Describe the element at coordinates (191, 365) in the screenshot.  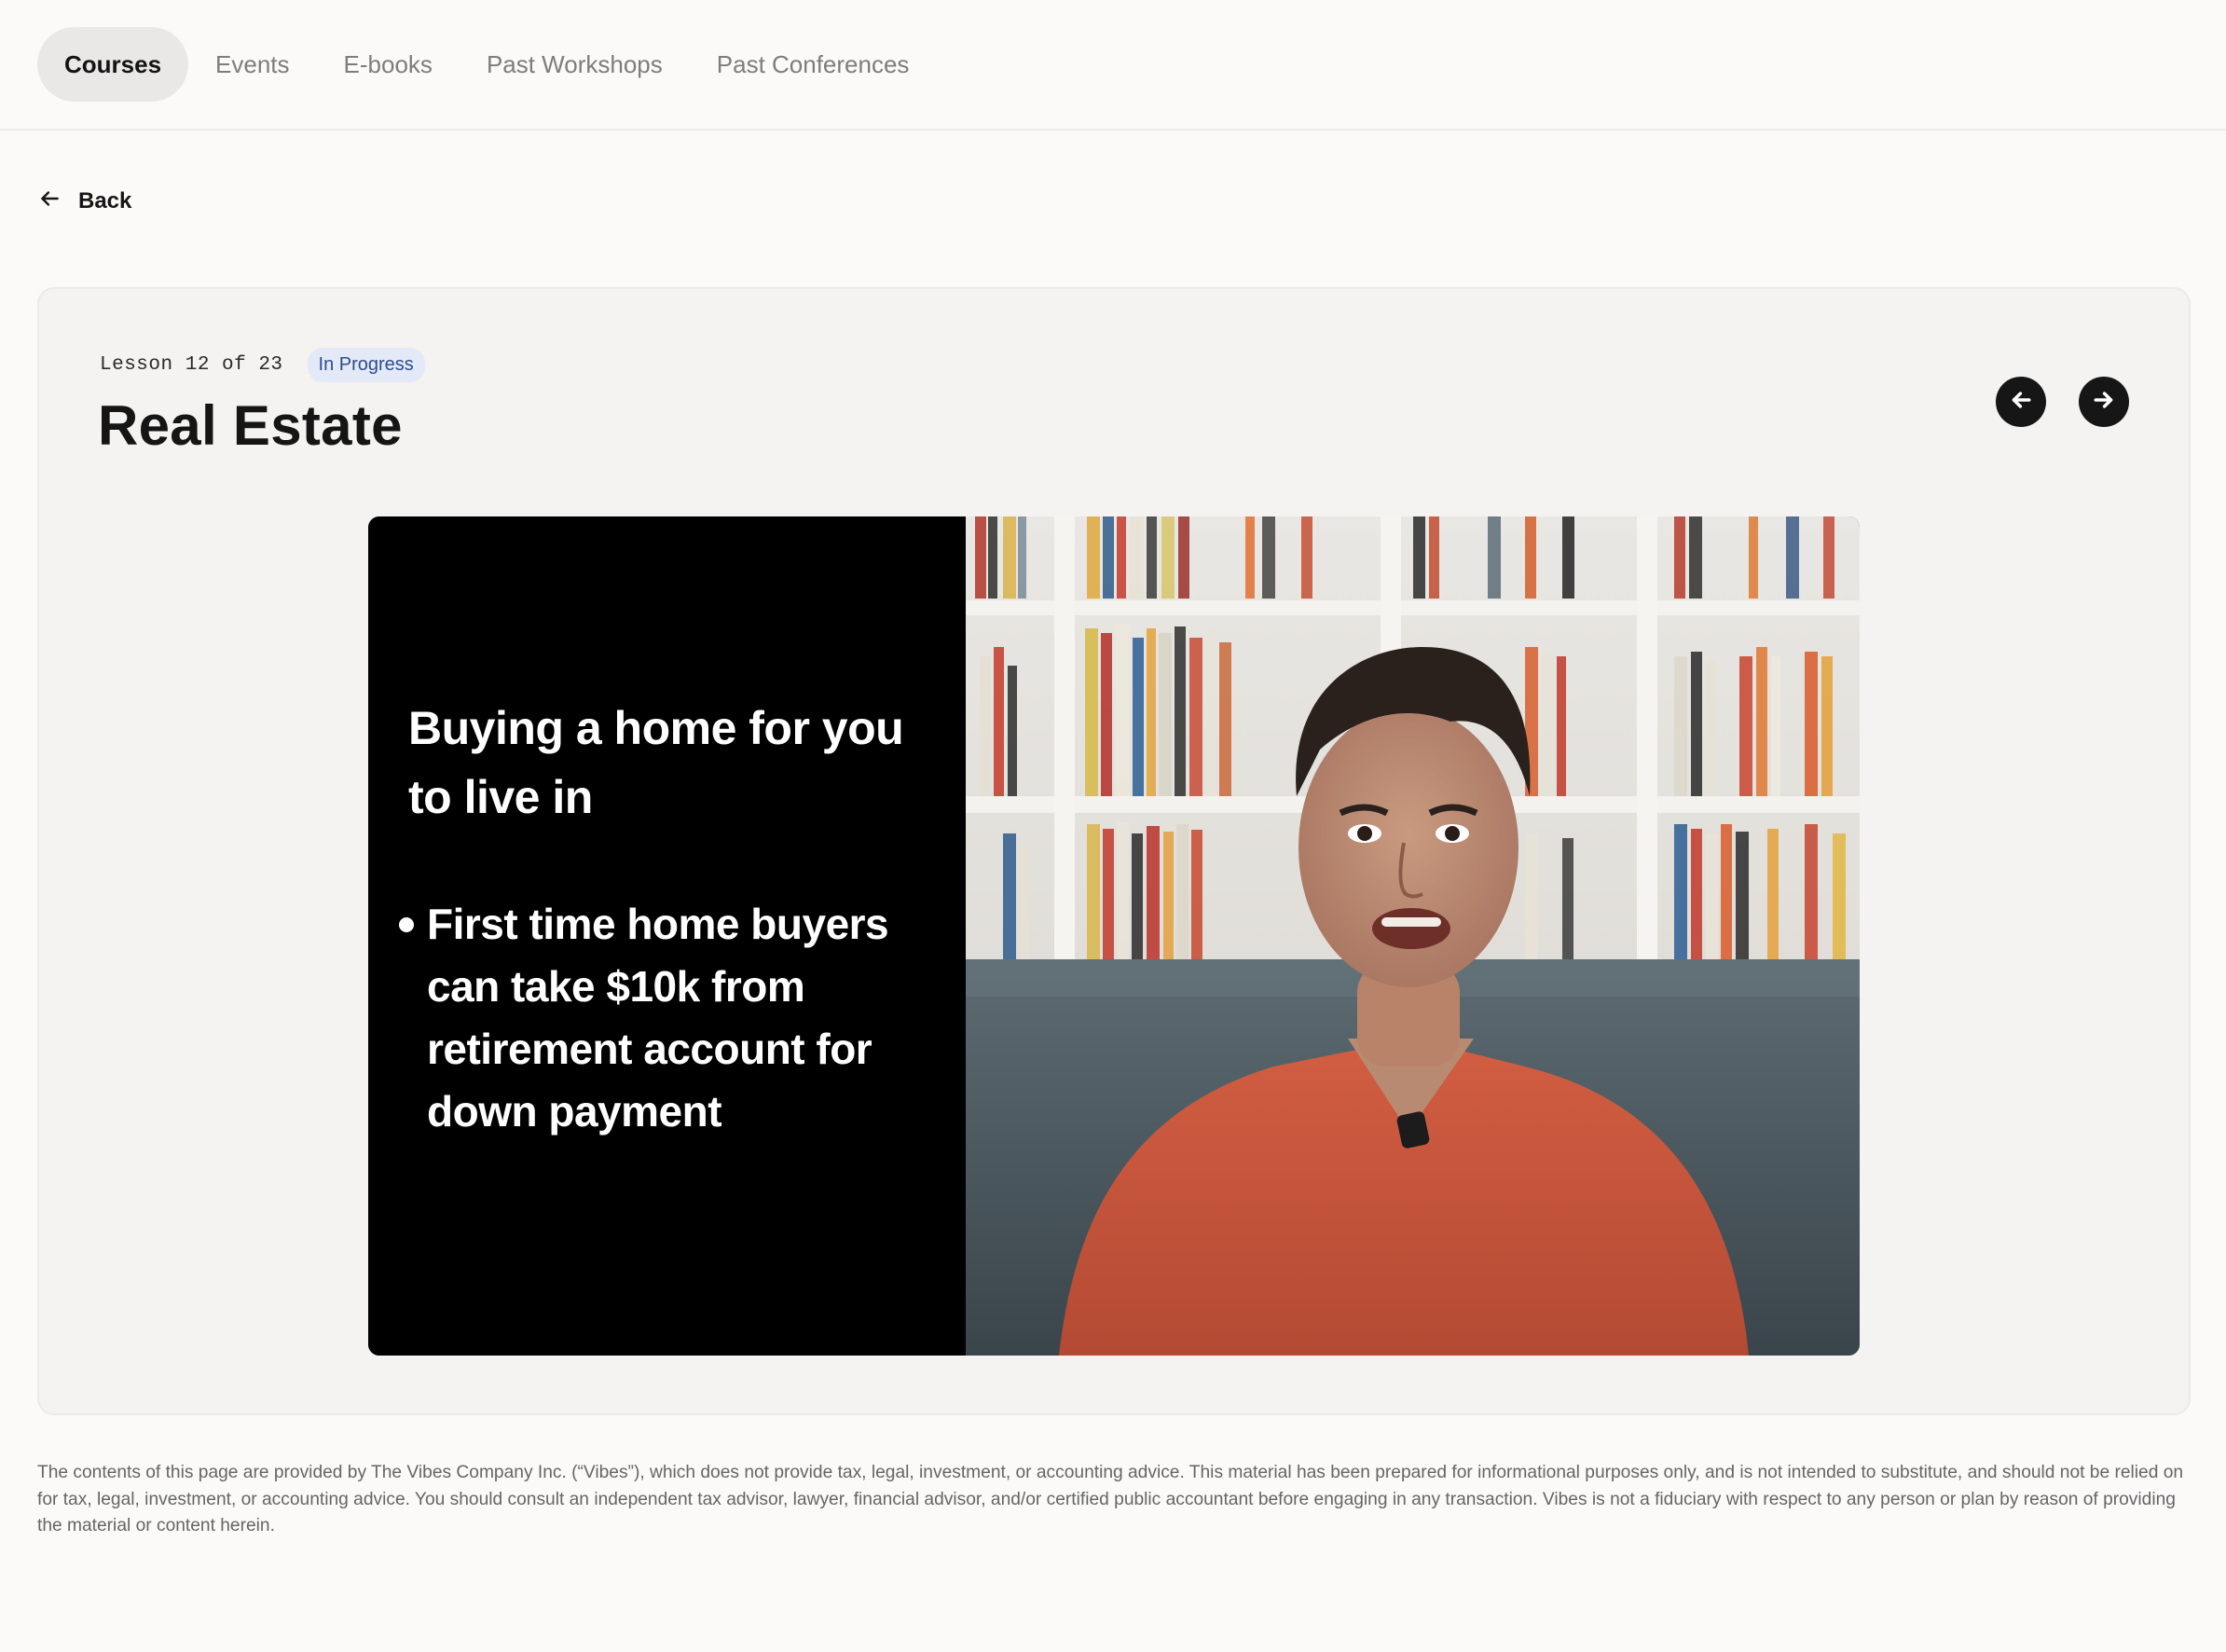
I see `lesson-counter: Lesson 12 of 23` at that location.